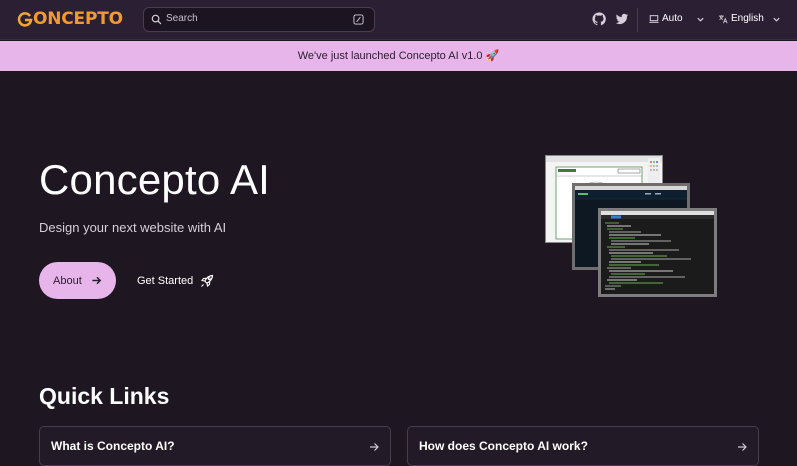 This screenshot has width=797, height=466. What do you see at coordinates (25, 19) in the screenshot?
I see `logo-g-icon` at bounding box center [25, 19].